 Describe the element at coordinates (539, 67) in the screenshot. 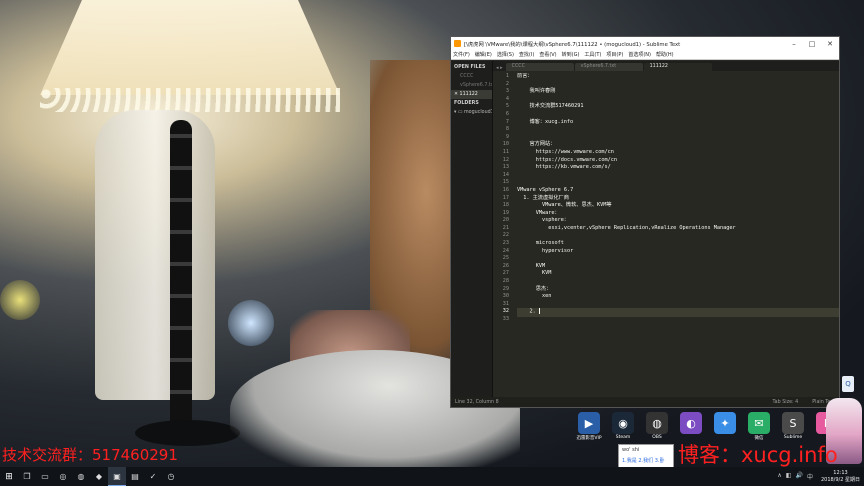

I see `editor-tab: CCCC` at that location.